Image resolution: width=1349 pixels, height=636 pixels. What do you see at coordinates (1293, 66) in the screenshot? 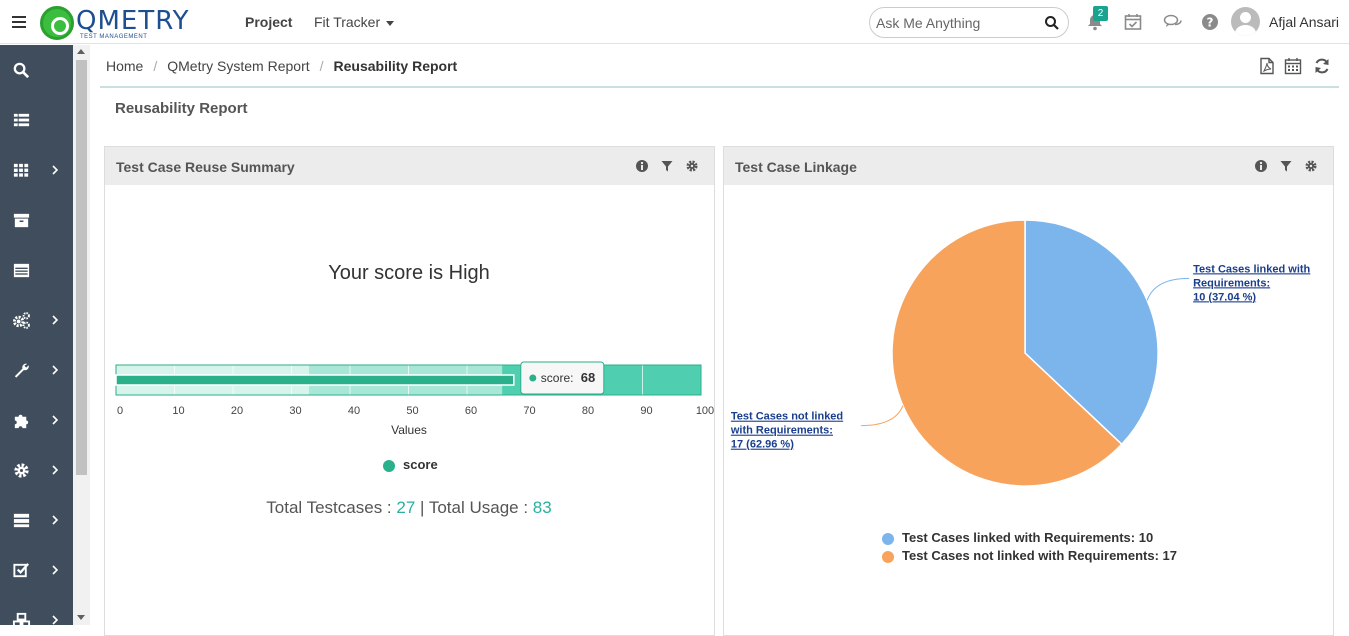
I see `calendar-icon` at bounding box center [1293, 66].